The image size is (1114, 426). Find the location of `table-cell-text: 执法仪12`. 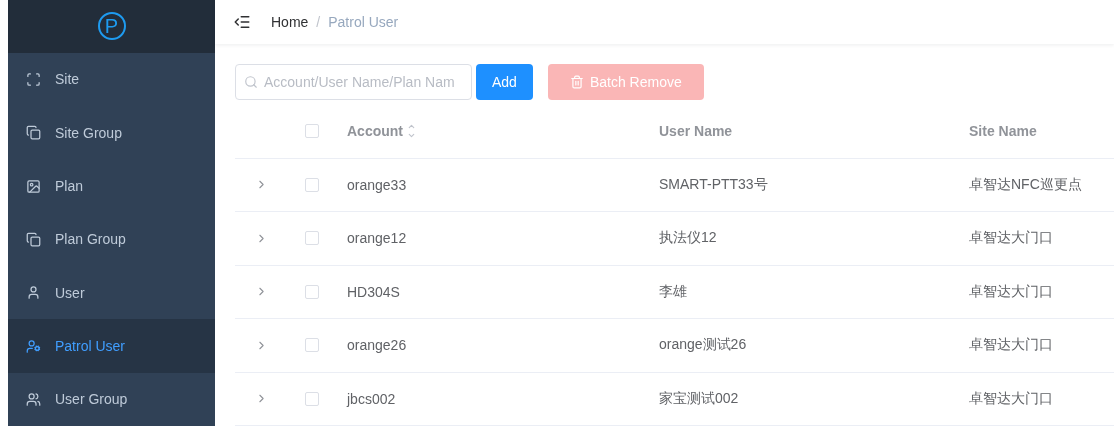

table-cell-text: 执法仪12 is located at coordinates (688, 238).